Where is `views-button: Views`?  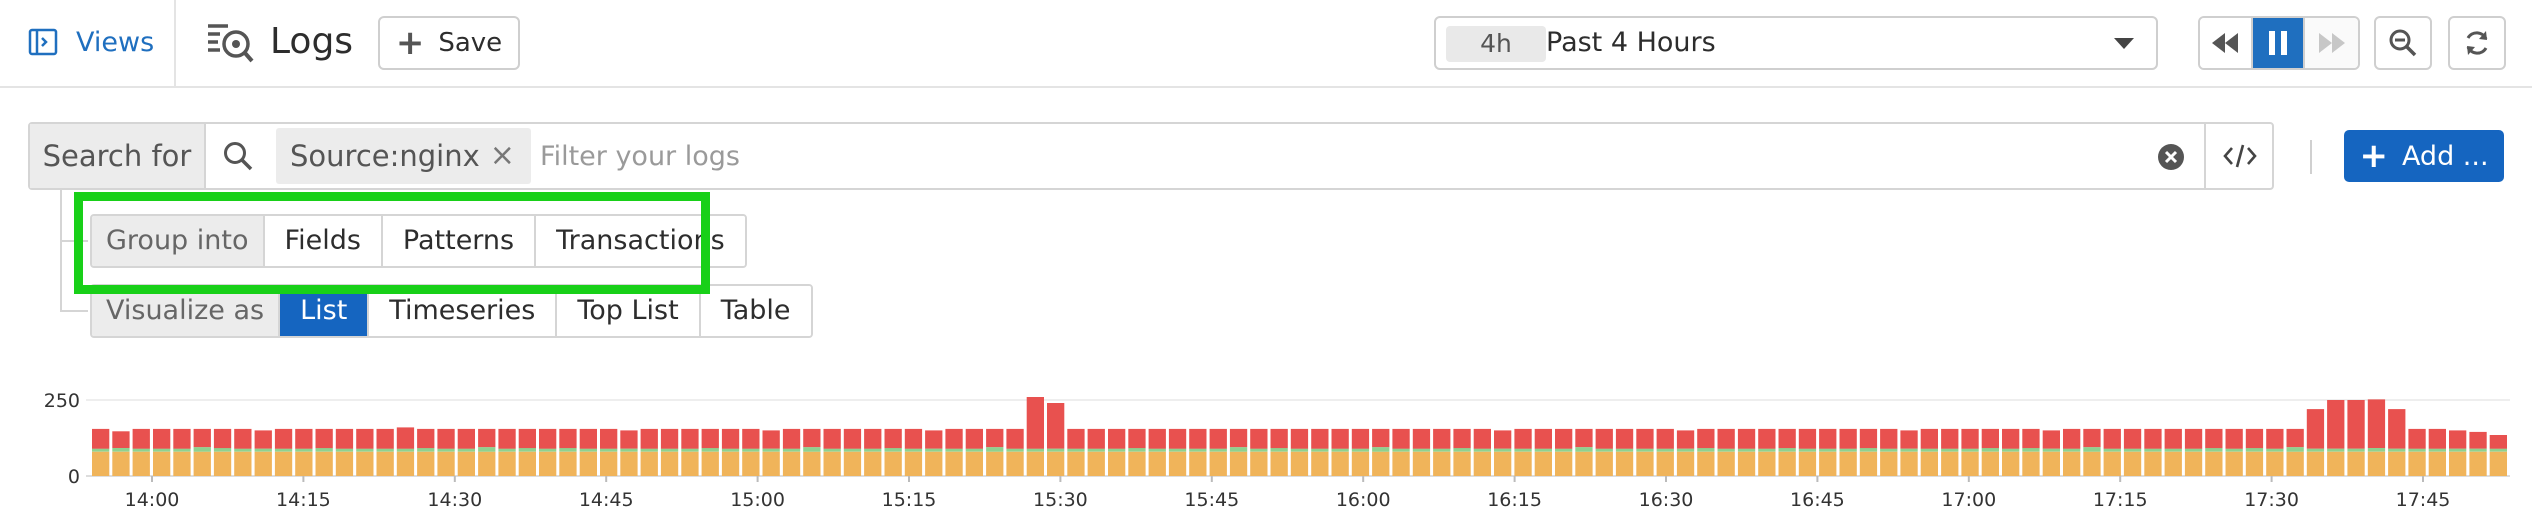
views-button: Views is located at coordinates (91, 42).